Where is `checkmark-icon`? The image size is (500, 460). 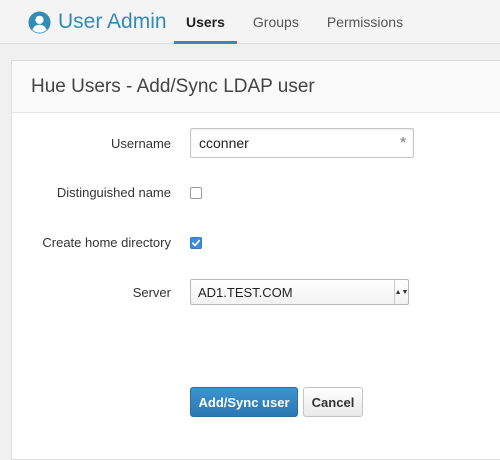 checkmark-icon is located at coordinates (196, 242).